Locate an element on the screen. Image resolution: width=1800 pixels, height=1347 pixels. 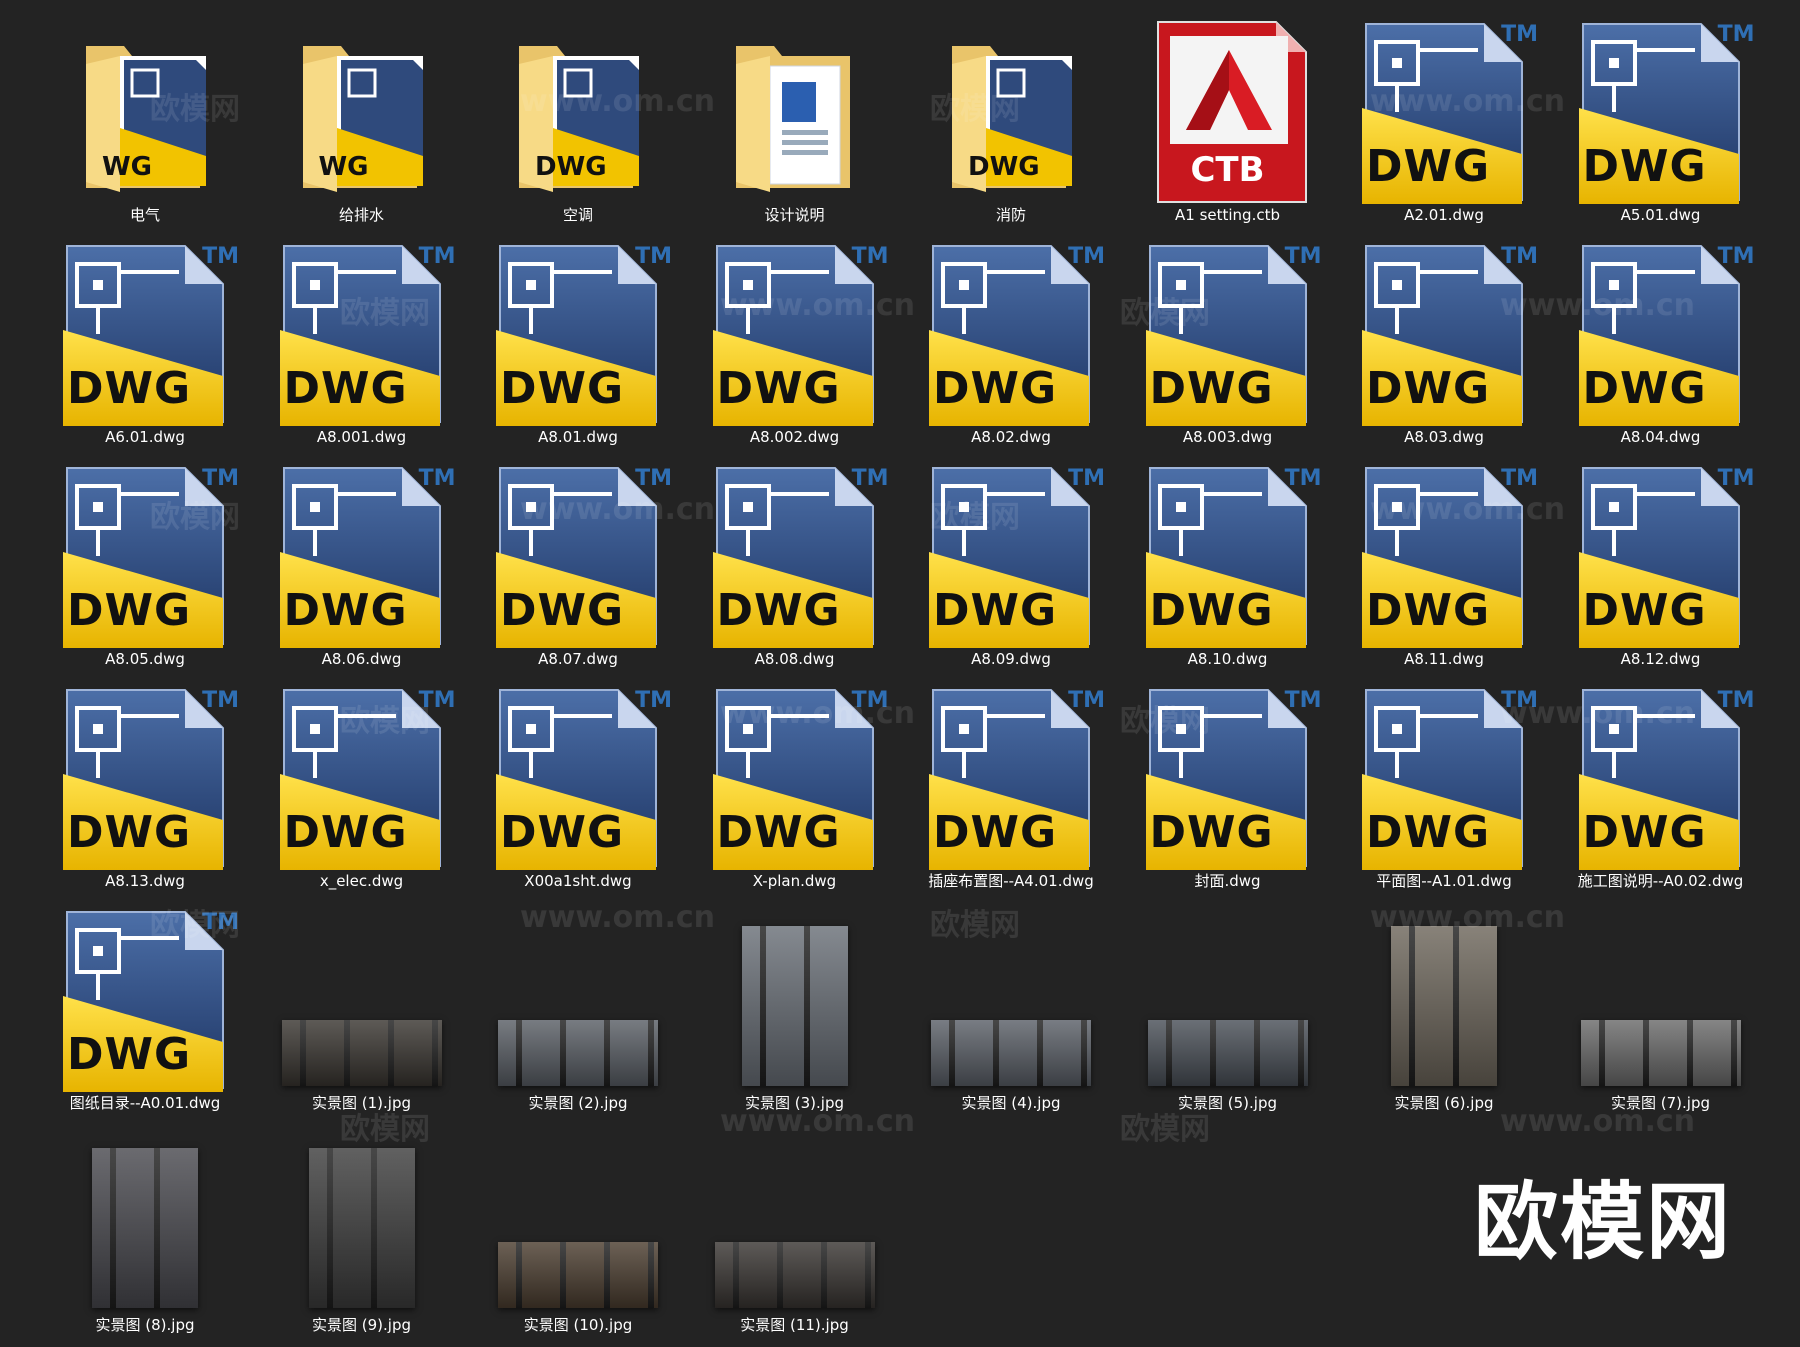
file-name: 消防 is located at coordinates (1010, 215).